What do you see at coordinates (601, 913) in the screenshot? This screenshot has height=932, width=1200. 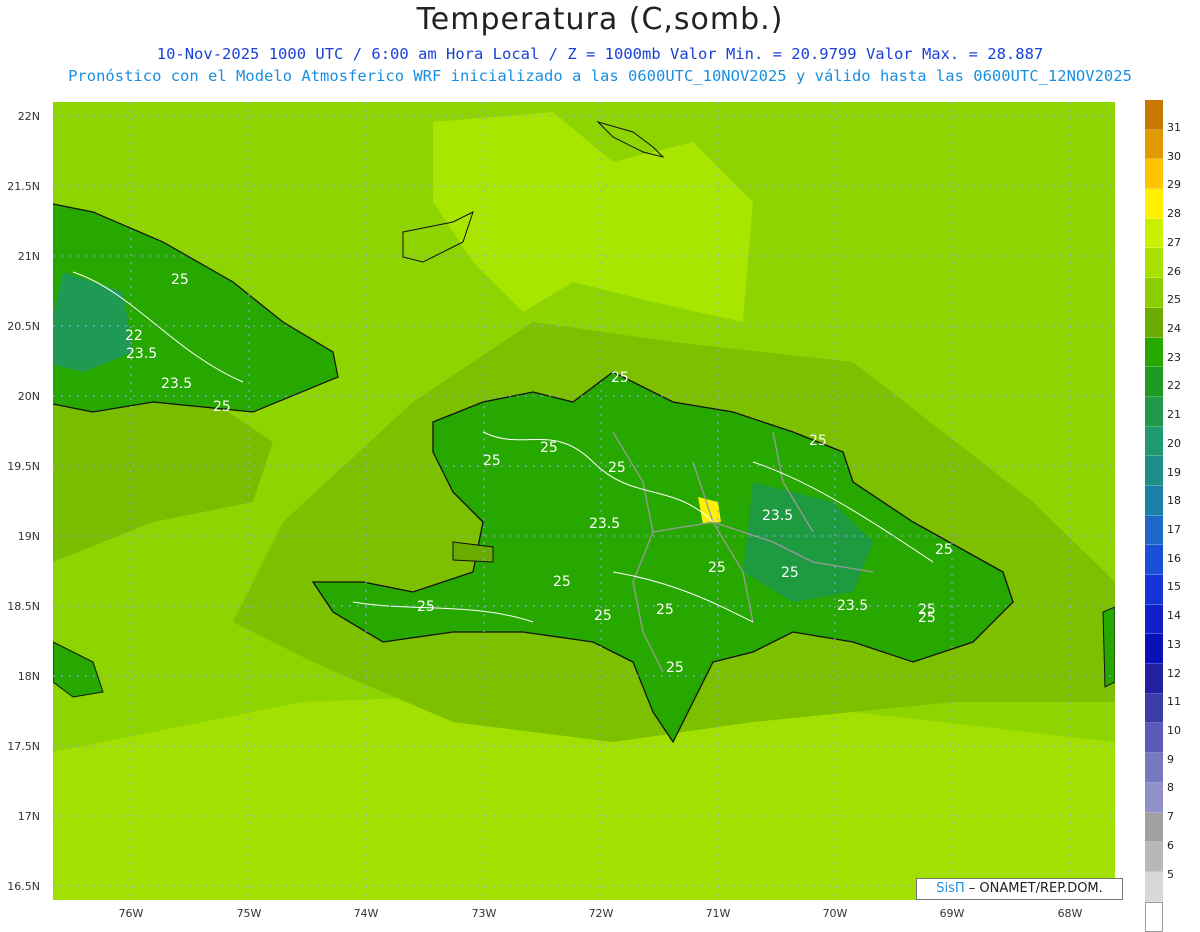 I see `lon-tick-label: 72W` at bounding box center [601, 913].